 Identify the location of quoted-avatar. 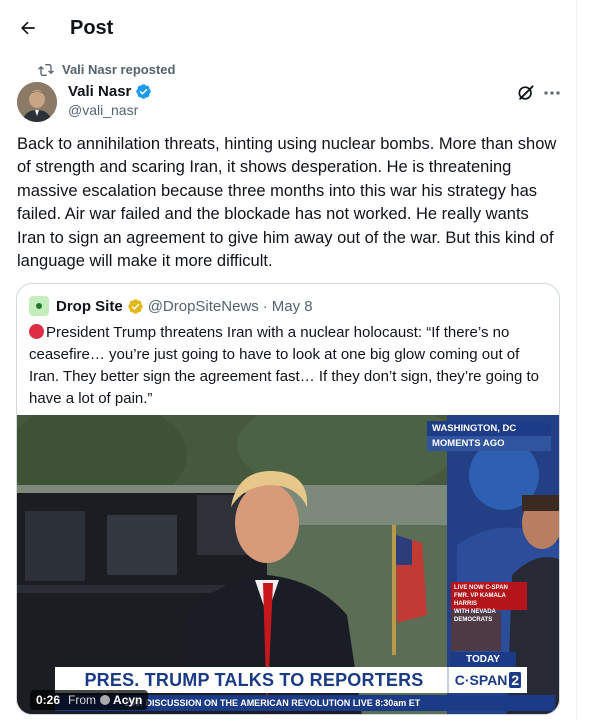
(39, 306).